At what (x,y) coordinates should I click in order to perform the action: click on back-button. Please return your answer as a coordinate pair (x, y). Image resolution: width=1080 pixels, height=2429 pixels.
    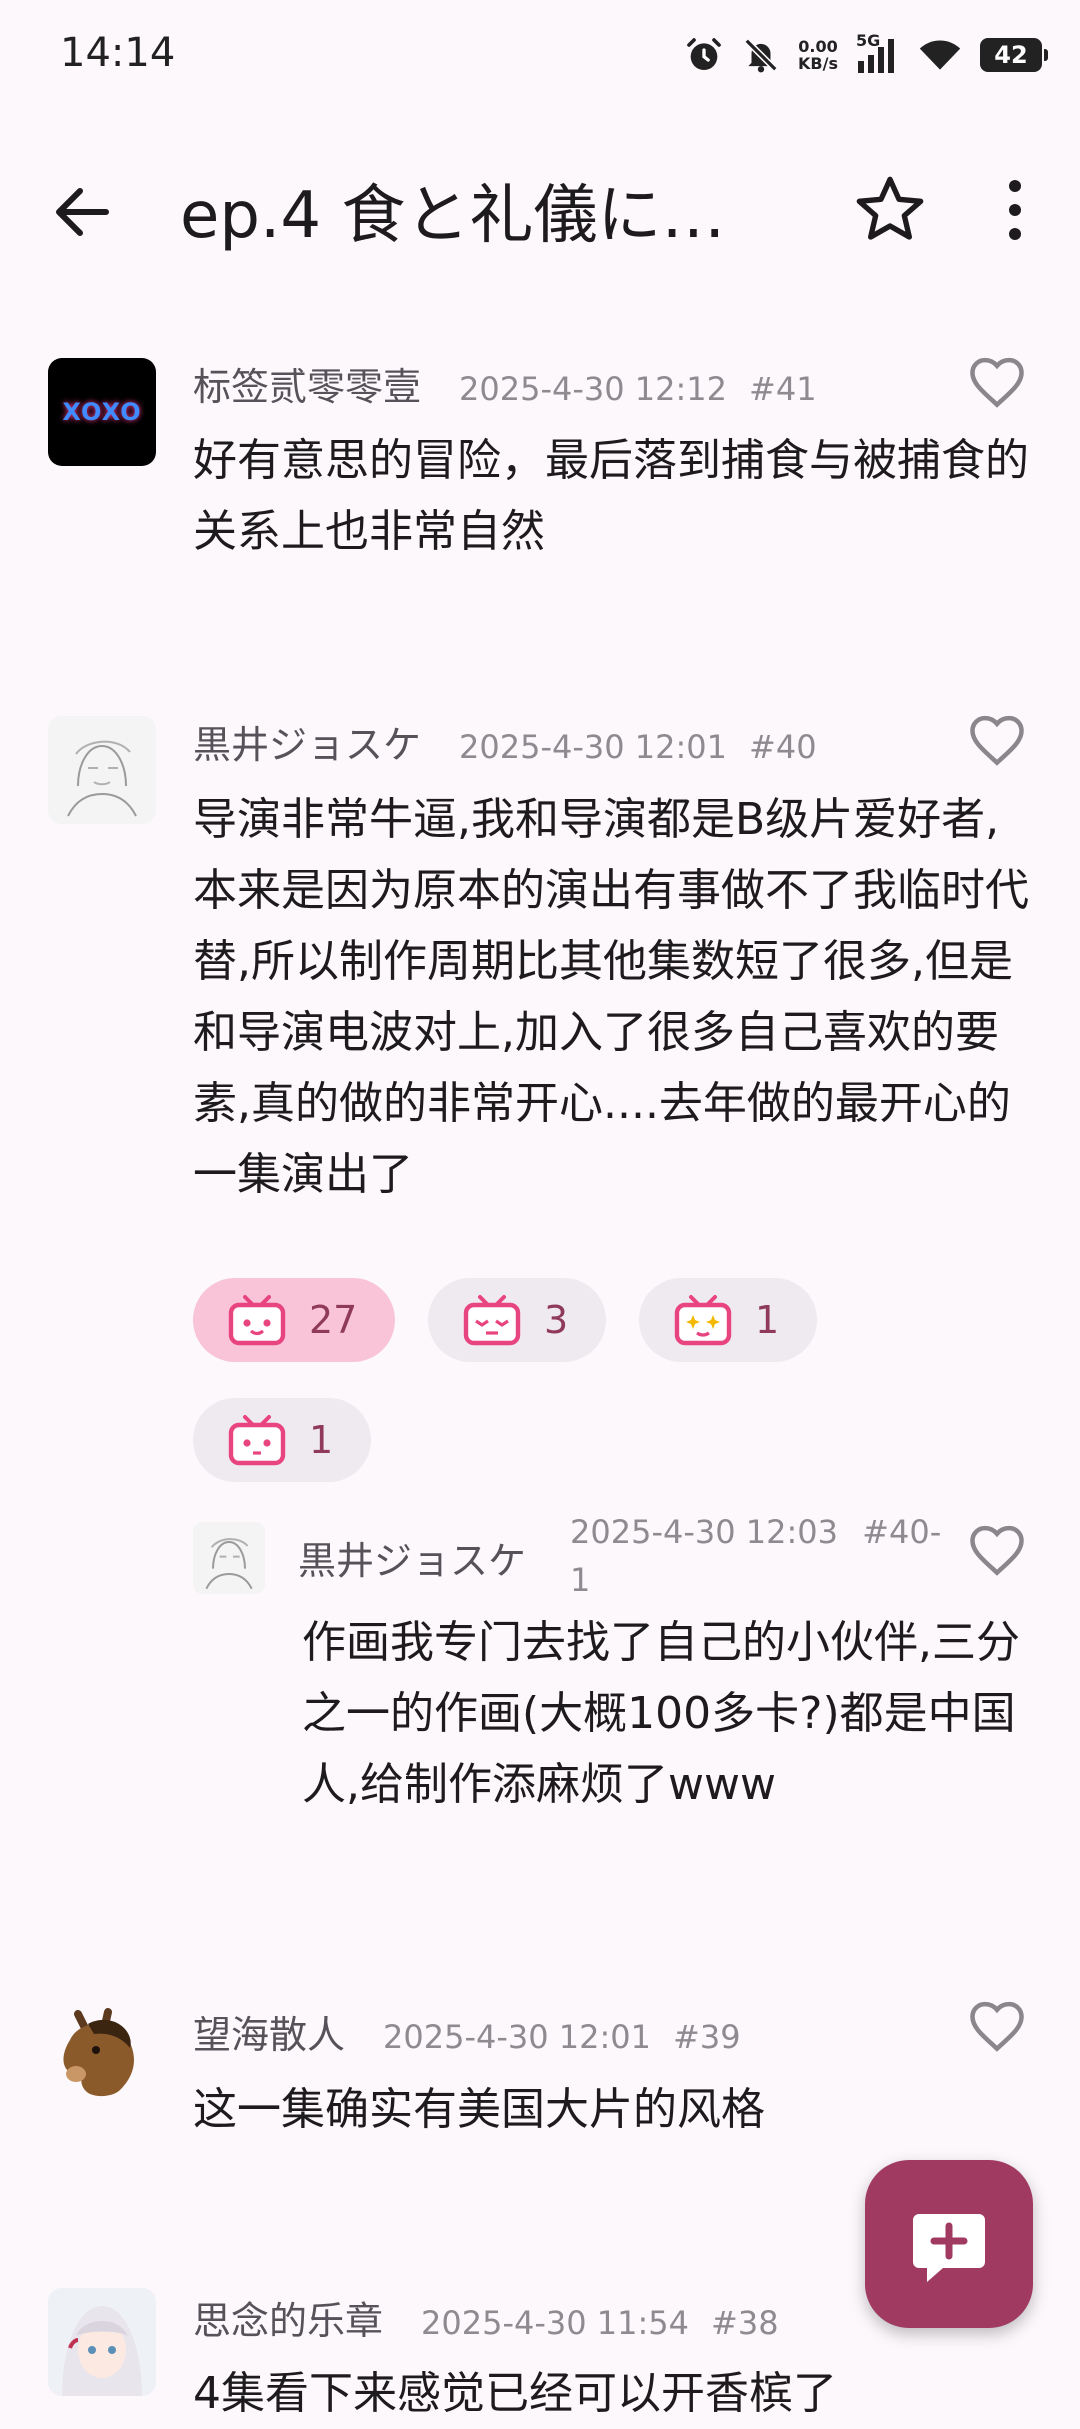
    Looking at the image, I should click on (85, 212).